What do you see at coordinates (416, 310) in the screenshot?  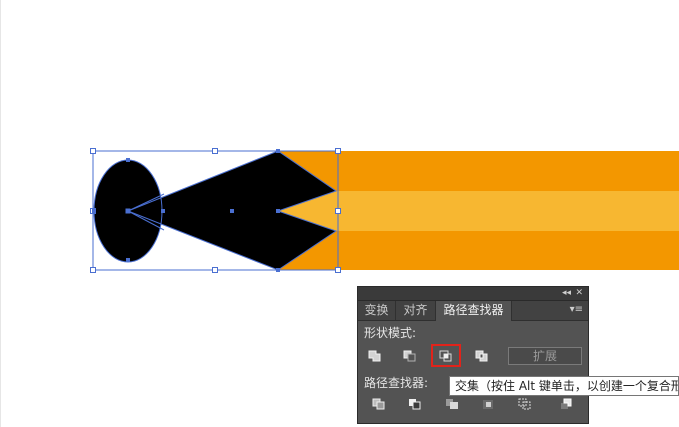 I see `tab-align: 对齐` at bounding box center [416, 310].